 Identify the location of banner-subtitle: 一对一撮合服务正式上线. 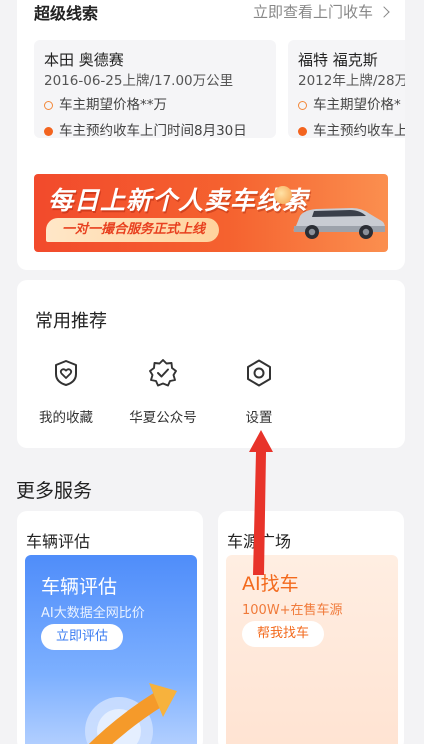
(133, 230).